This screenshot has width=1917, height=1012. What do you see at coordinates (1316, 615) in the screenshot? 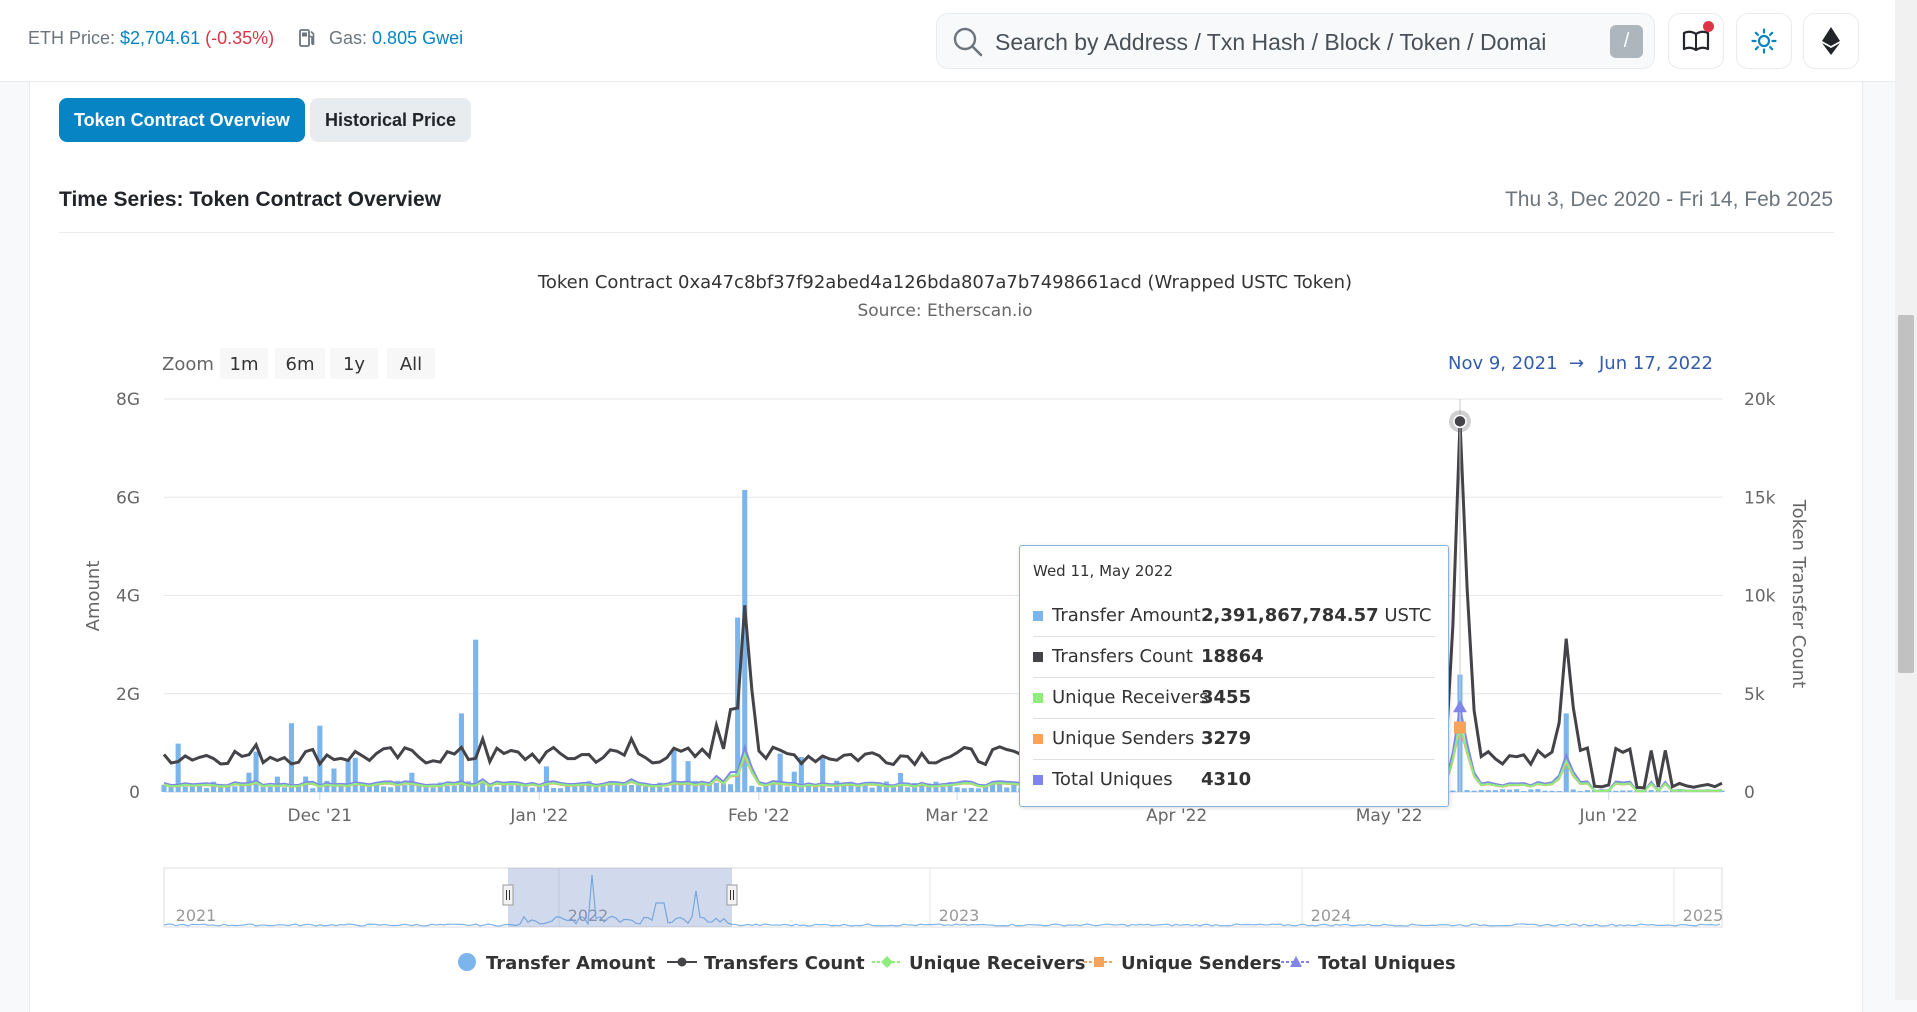
I see `tooltip-value: 2,391,867,784.57 USTC` at bounding box center [1316, 615].